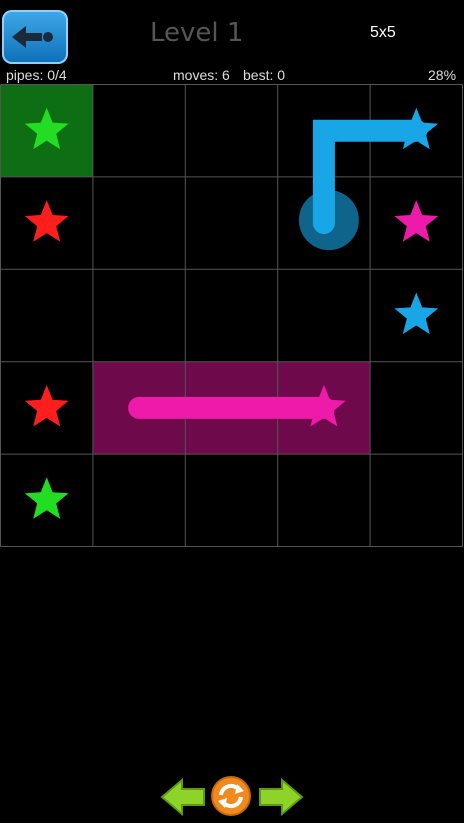 The height and width of the screenshot is (823, 464). What do you see at coordinates (201, 75) in the screenshot?
I see `moves-counter: moves: 6` at bounding box center [201, 75].